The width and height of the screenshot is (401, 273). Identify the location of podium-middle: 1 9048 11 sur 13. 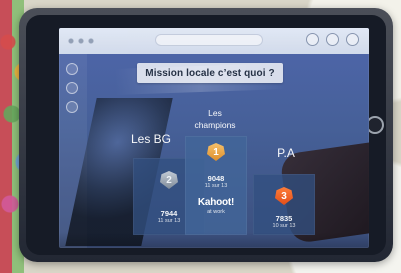
(216, 185).